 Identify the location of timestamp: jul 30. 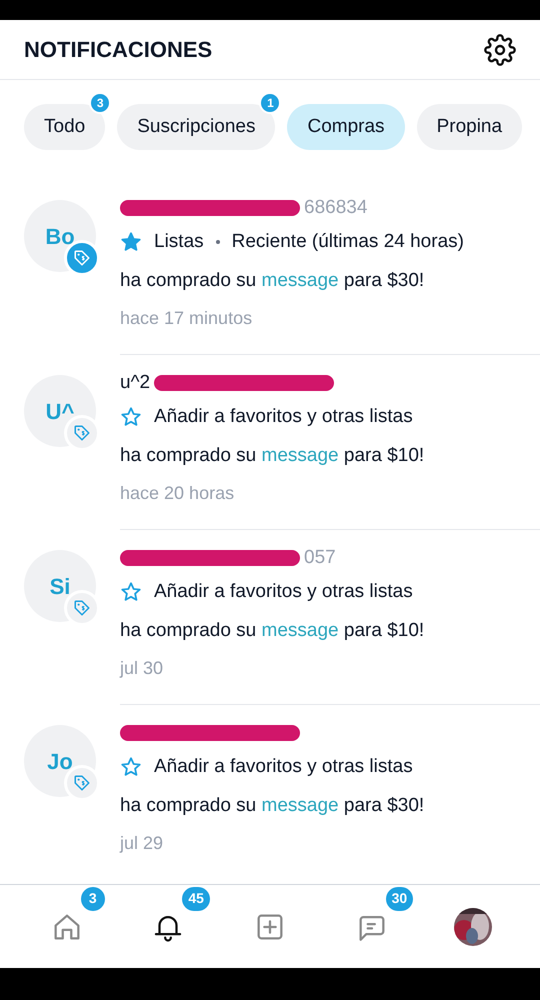
(142, 668).